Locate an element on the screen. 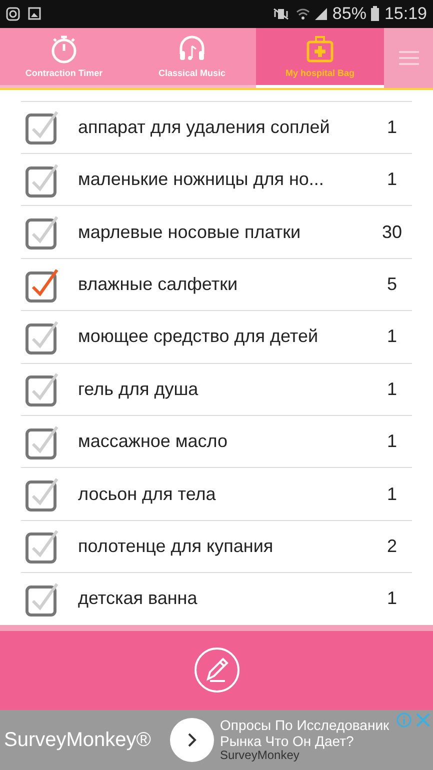  signal-icon is located at coordinates (321, 14).